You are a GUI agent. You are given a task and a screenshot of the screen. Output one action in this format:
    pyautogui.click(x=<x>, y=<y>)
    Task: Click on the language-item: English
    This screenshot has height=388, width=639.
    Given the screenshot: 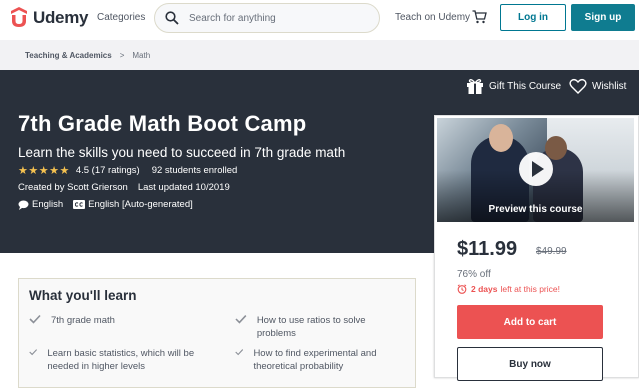 What is the action you would take?
    pyautogui.click(x=40, y=204)
    